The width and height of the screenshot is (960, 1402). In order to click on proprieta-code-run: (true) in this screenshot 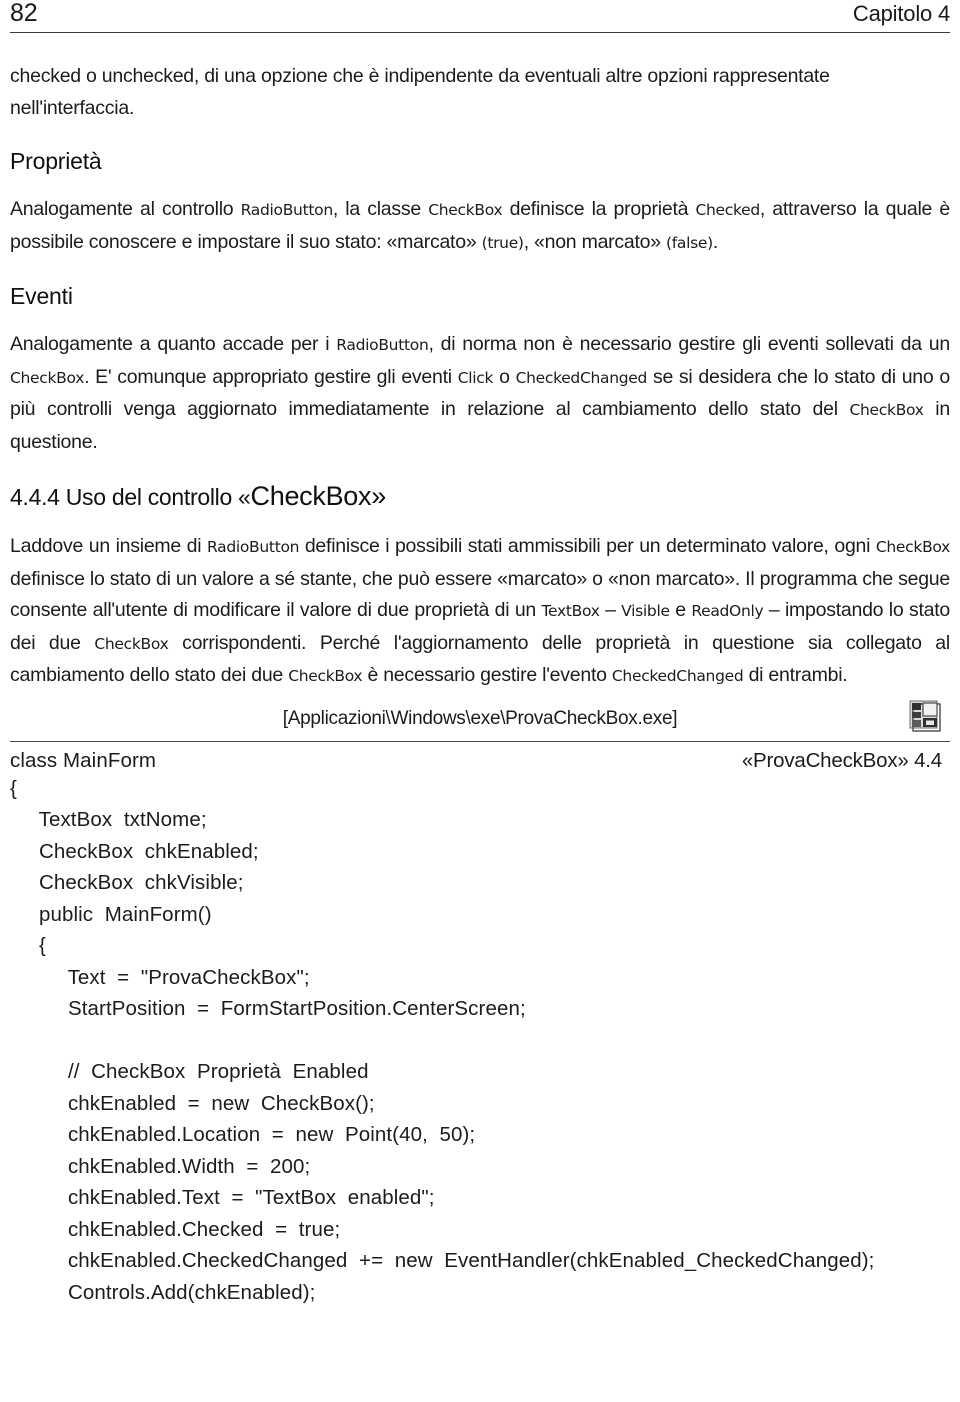, I will do `click(502, 242)`.